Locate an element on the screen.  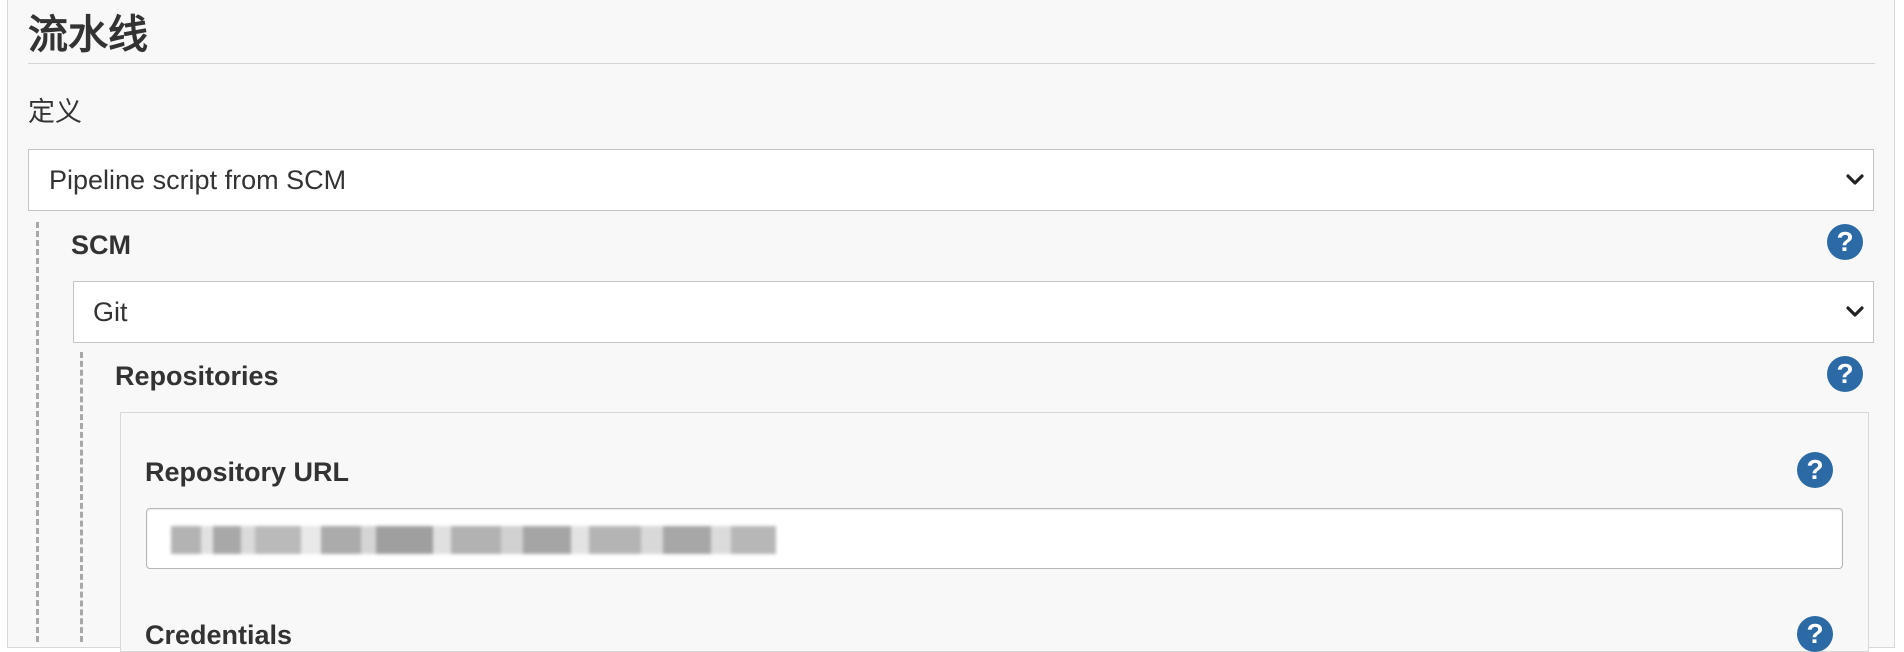
git-nesting-line is located at coordinates (81, 497).